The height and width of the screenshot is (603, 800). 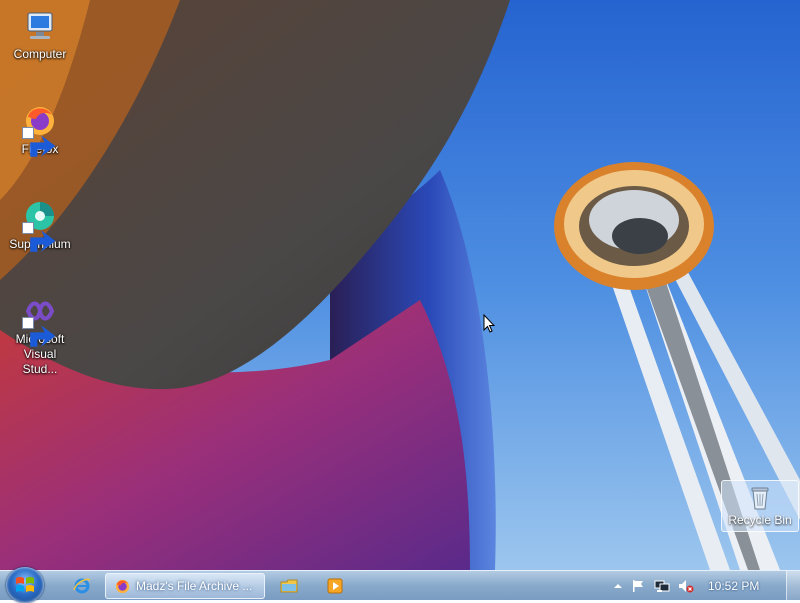 I want to click on taskbar-pinned-media-player, so click(x=334, y=586).